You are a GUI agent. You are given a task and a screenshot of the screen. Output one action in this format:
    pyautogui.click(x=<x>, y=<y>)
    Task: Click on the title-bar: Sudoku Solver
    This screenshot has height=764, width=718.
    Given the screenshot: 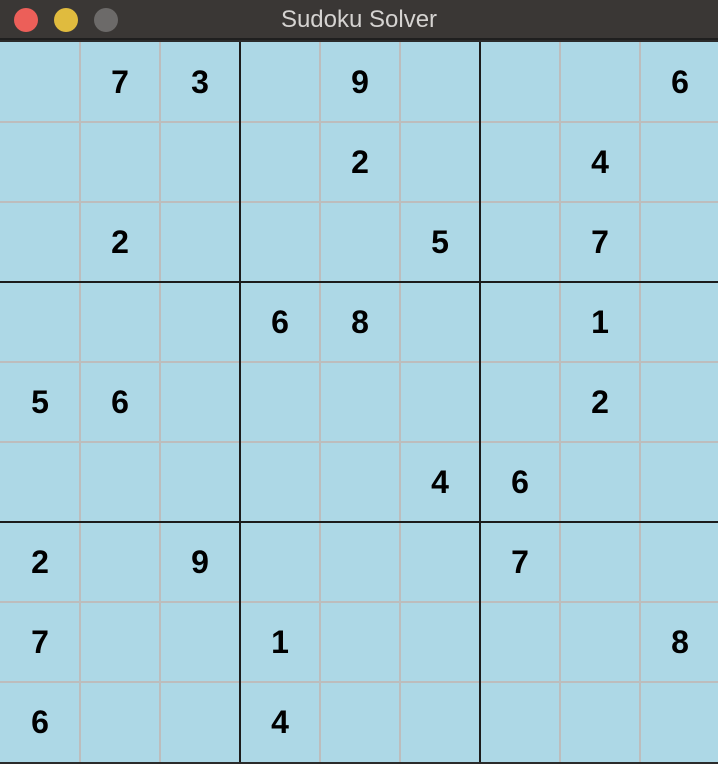 What is the action you would take?
    pyautogui.click(x=359, y=20)
    